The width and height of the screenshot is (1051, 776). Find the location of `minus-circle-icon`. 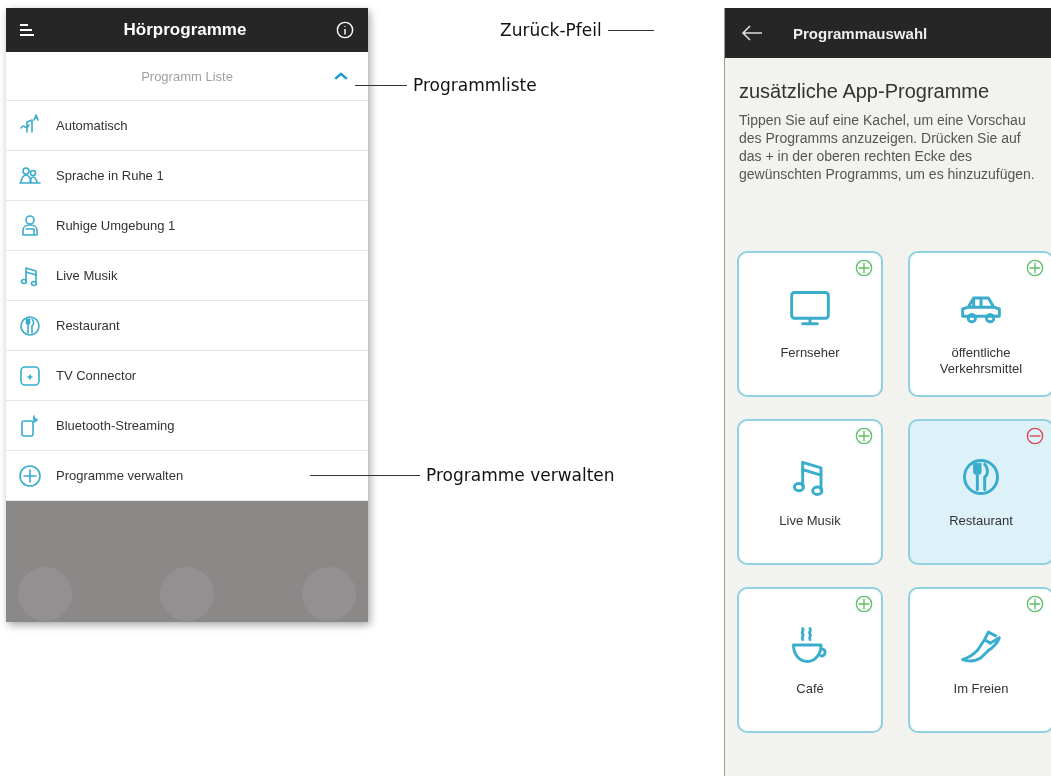

minus-circle-icon is located at coordinates (1035, 436).